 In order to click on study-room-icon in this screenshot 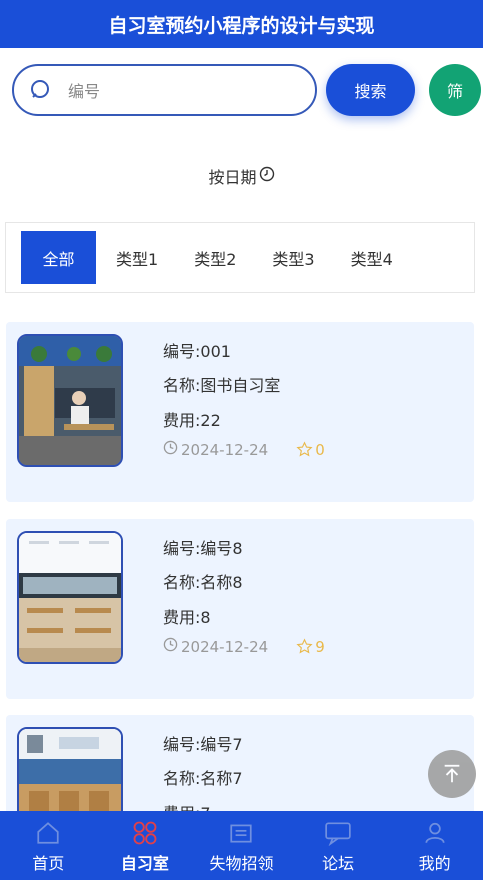, I will do `click(145, 833)`.